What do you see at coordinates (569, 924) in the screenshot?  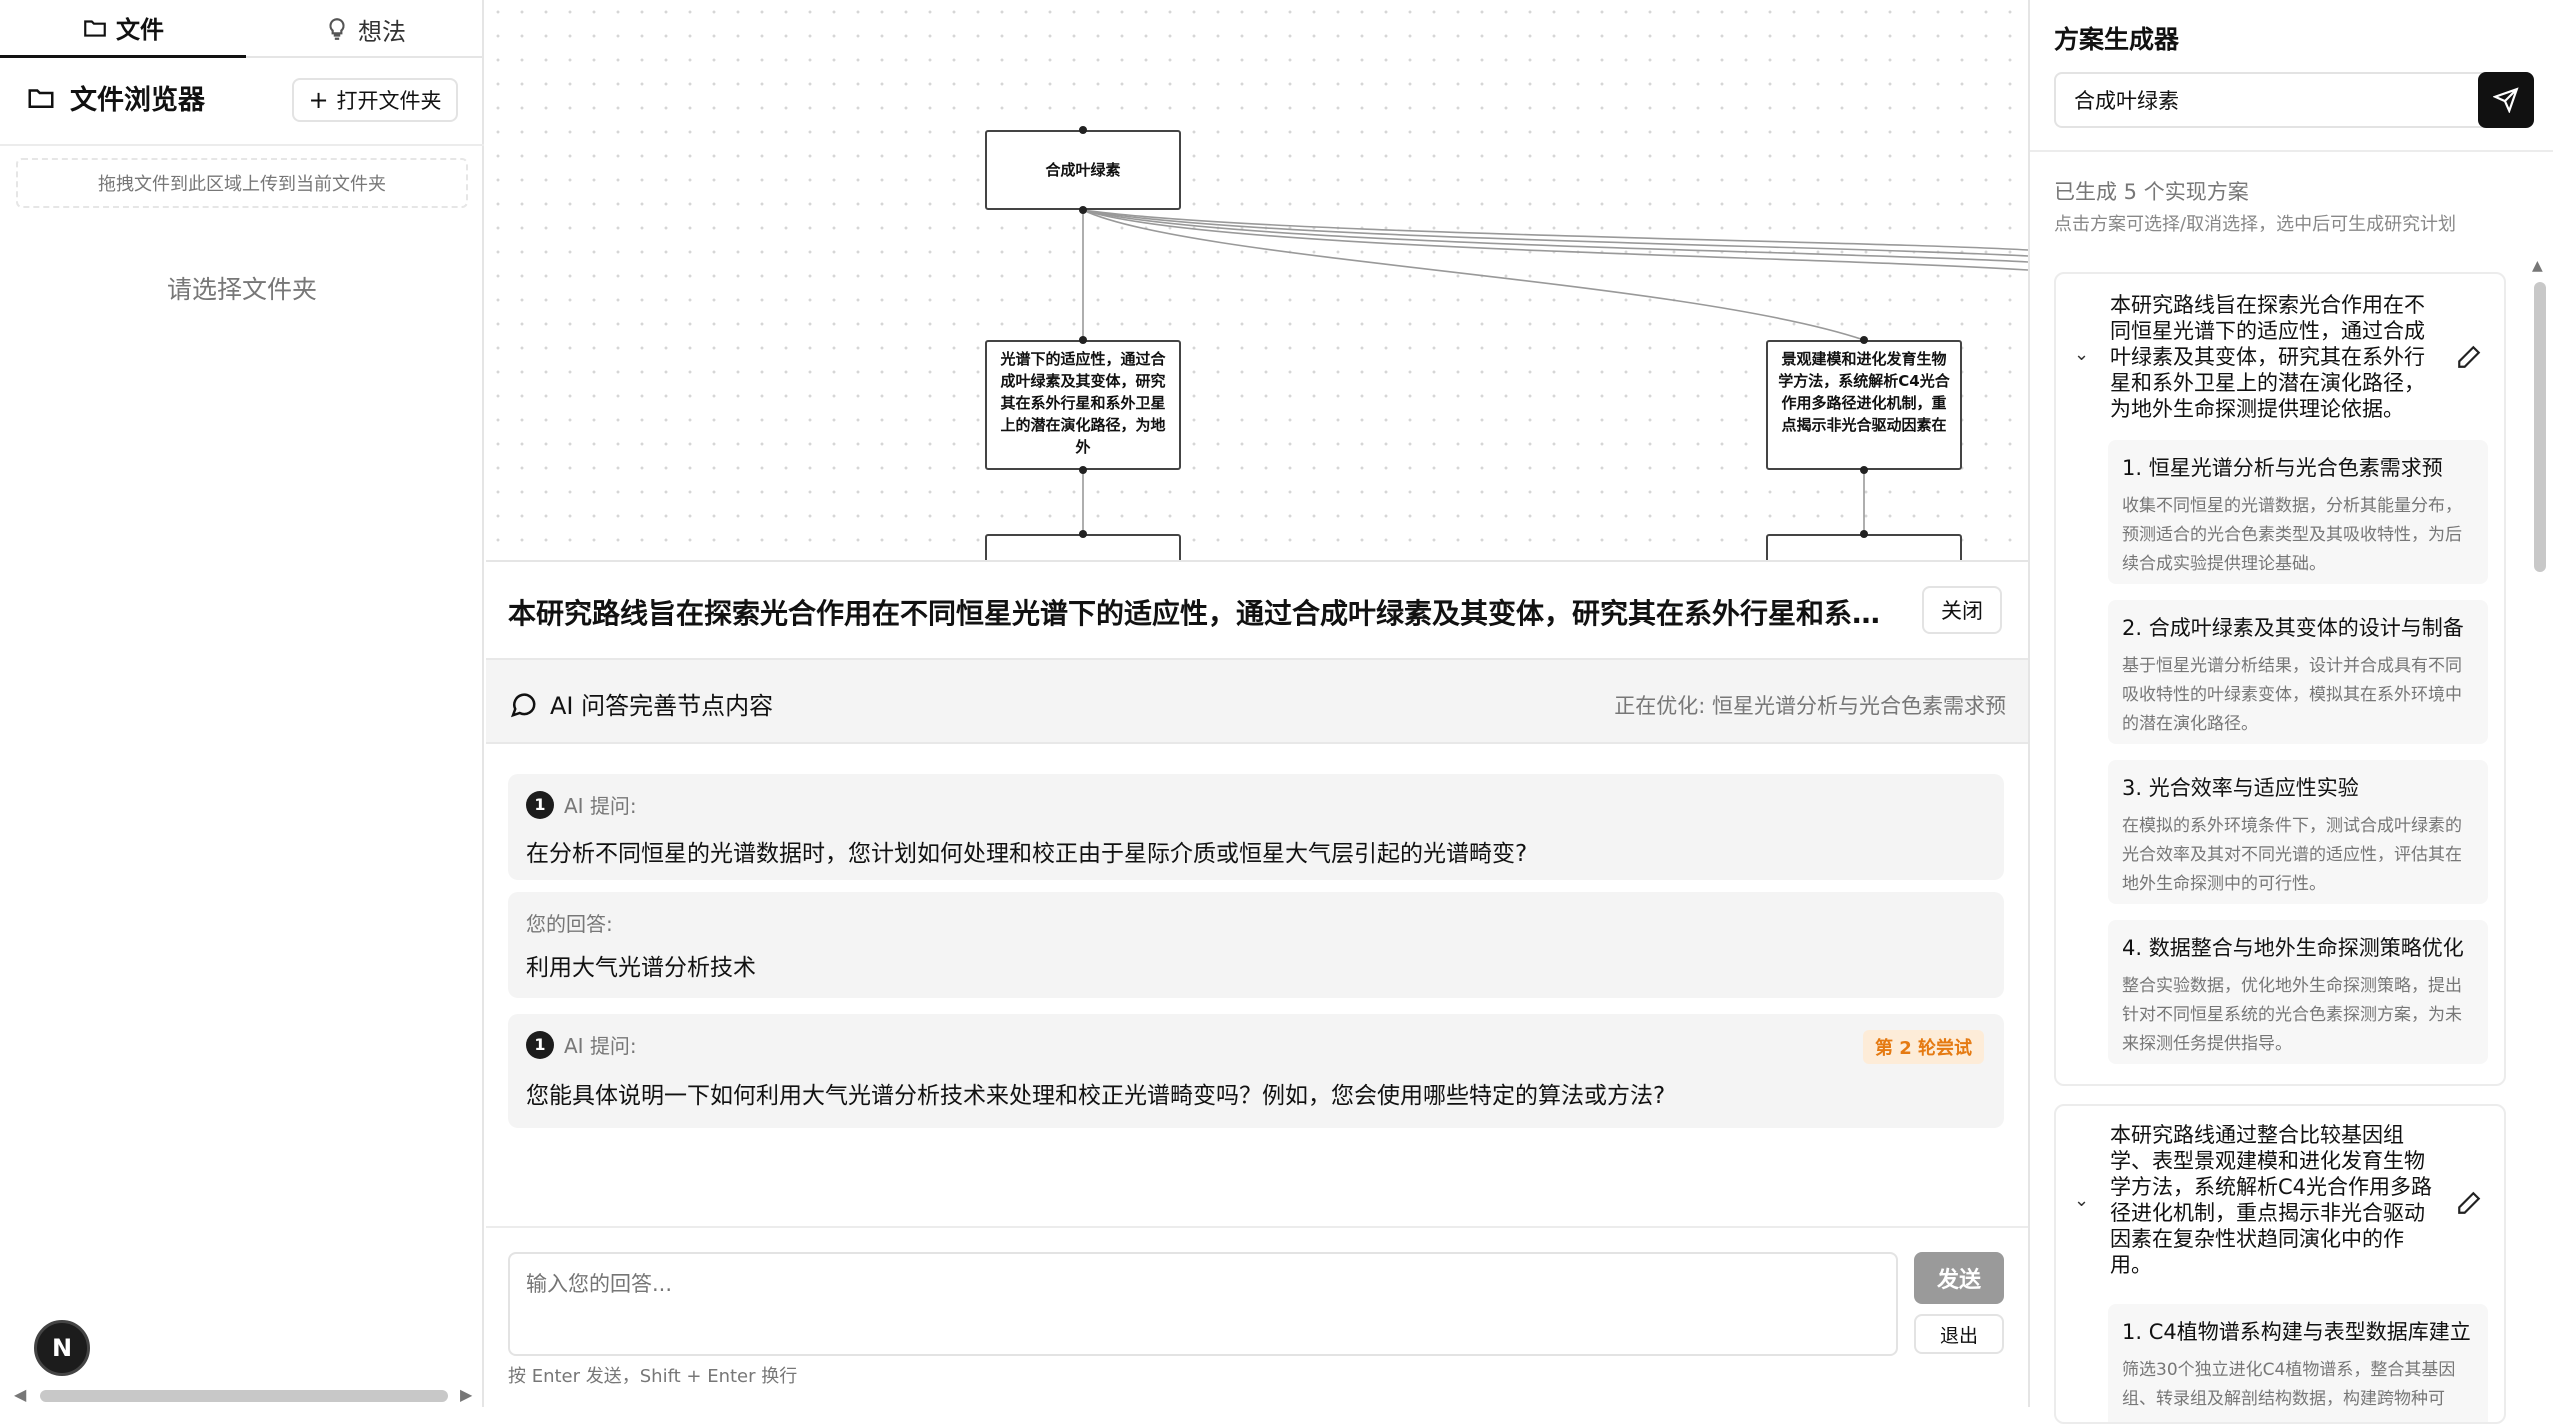 I see `answer-label: 您的回答:` at bounding box center [569, 924].